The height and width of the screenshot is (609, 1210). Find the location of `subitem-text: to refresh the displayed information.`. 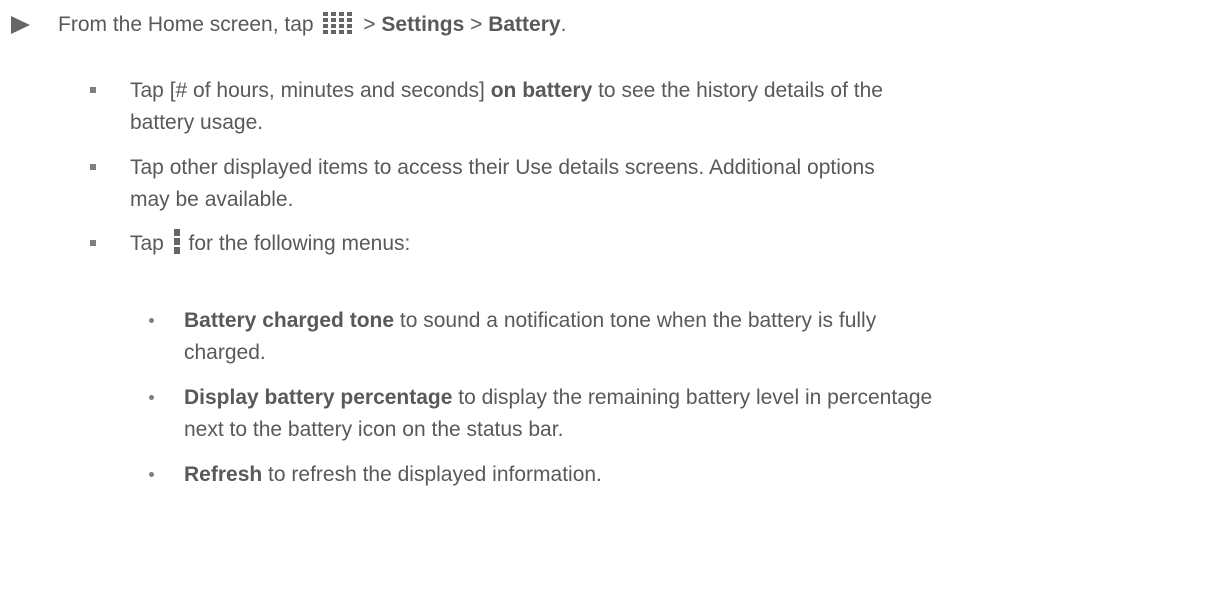

subitem-text: to refresh the displayed information. is located at coordinates (435, 474).